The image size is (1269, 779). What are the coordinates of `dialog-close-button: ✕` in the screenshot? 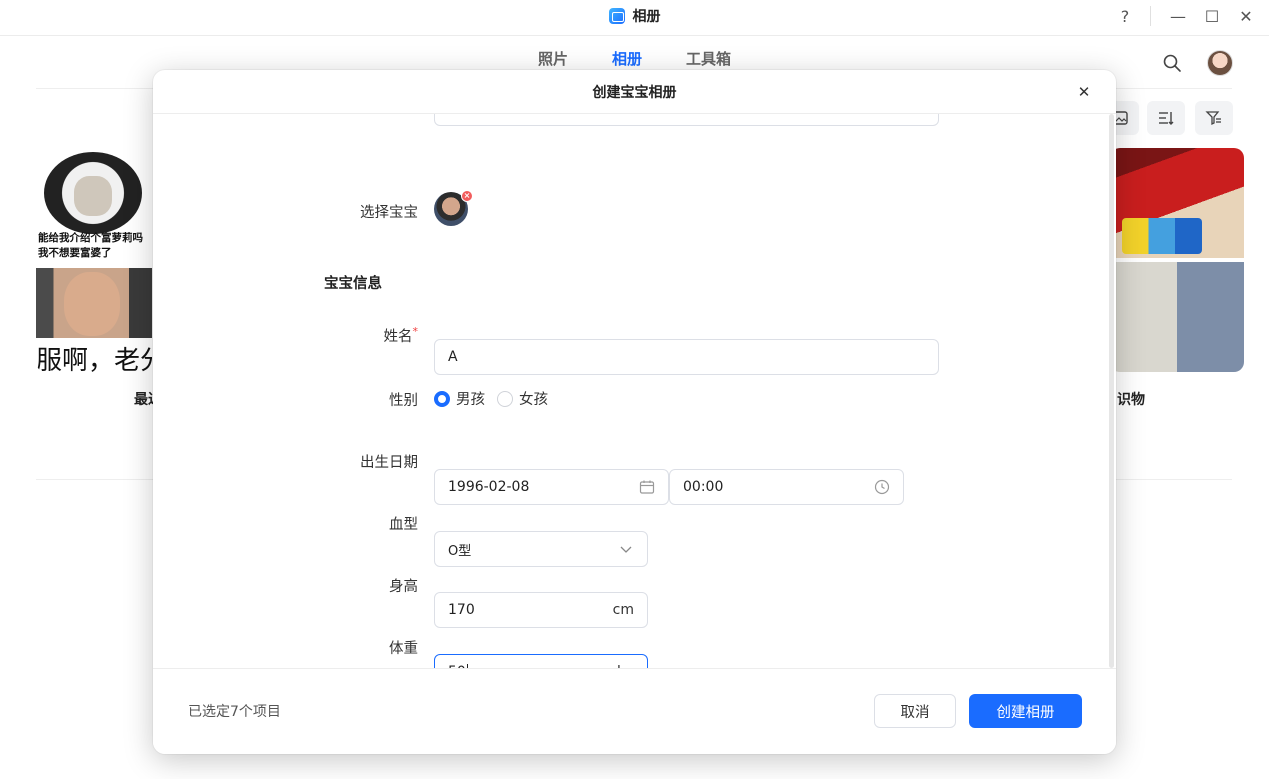 It's located at (1084, 92).